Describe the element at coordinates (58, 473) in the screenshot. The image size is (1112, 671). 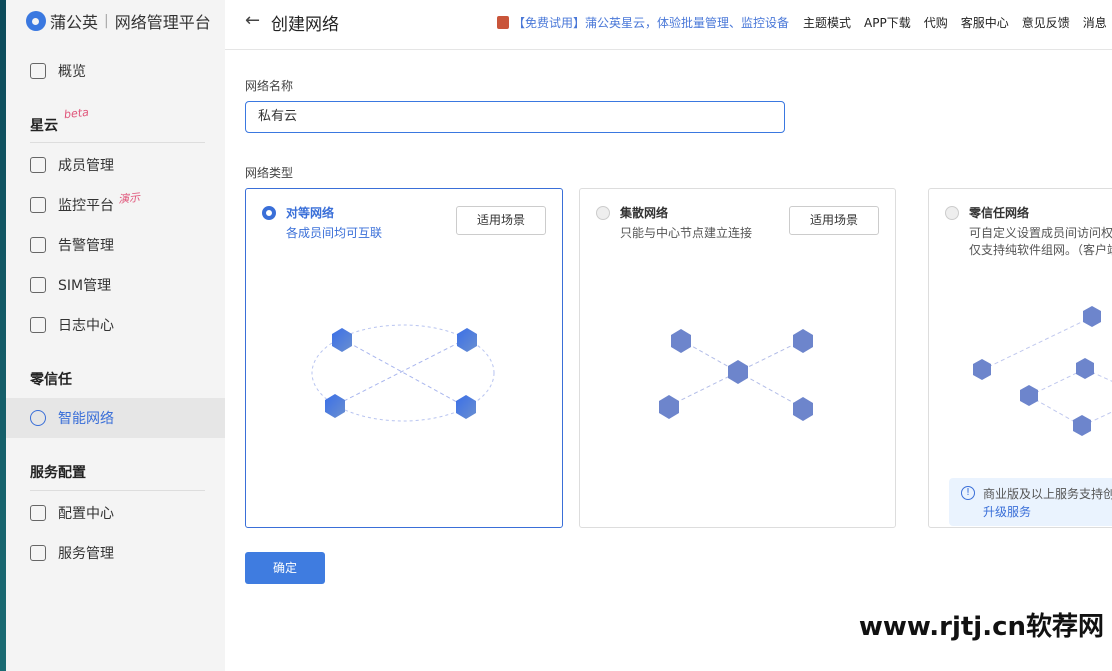
I see `section-title-service-config: 服务配置` at that location.